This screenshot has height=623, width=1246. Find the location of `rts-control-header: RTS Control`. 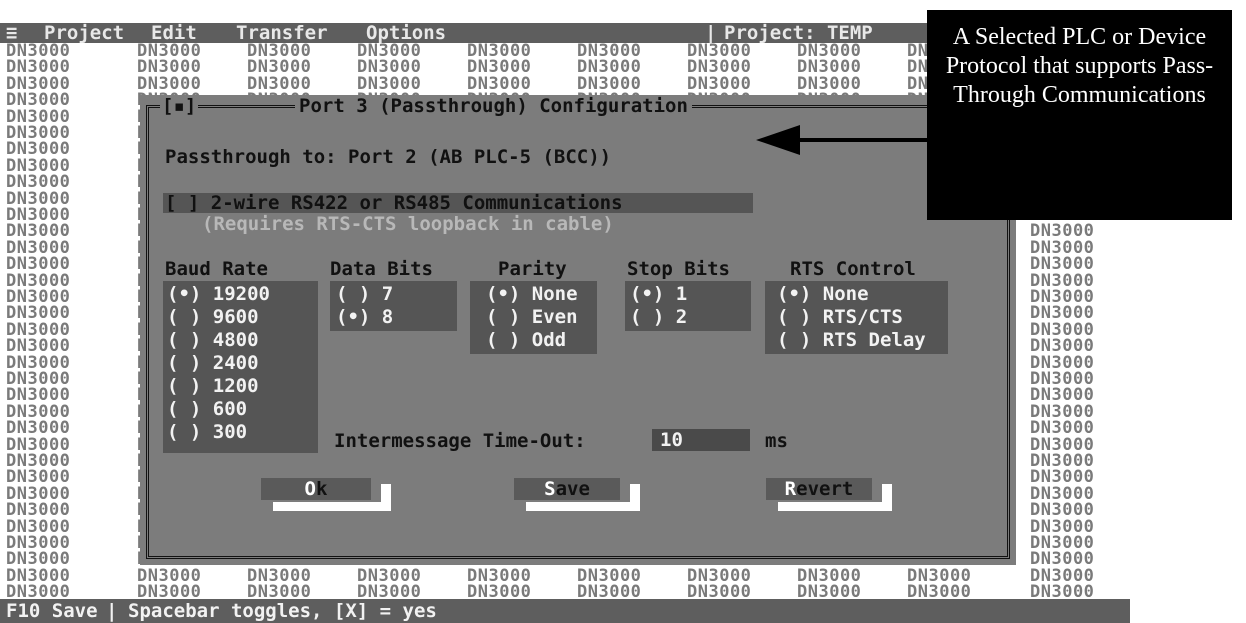

rts-control-header: RTS Control is located at coordinates (853, 269).